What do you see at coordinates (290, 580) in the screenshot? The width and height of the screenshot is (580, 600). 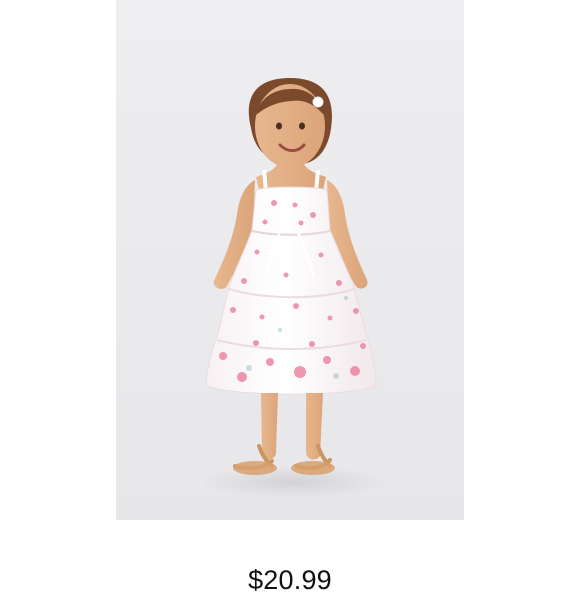 I see `product-price: $20.99` at bounding box center [290, 580].